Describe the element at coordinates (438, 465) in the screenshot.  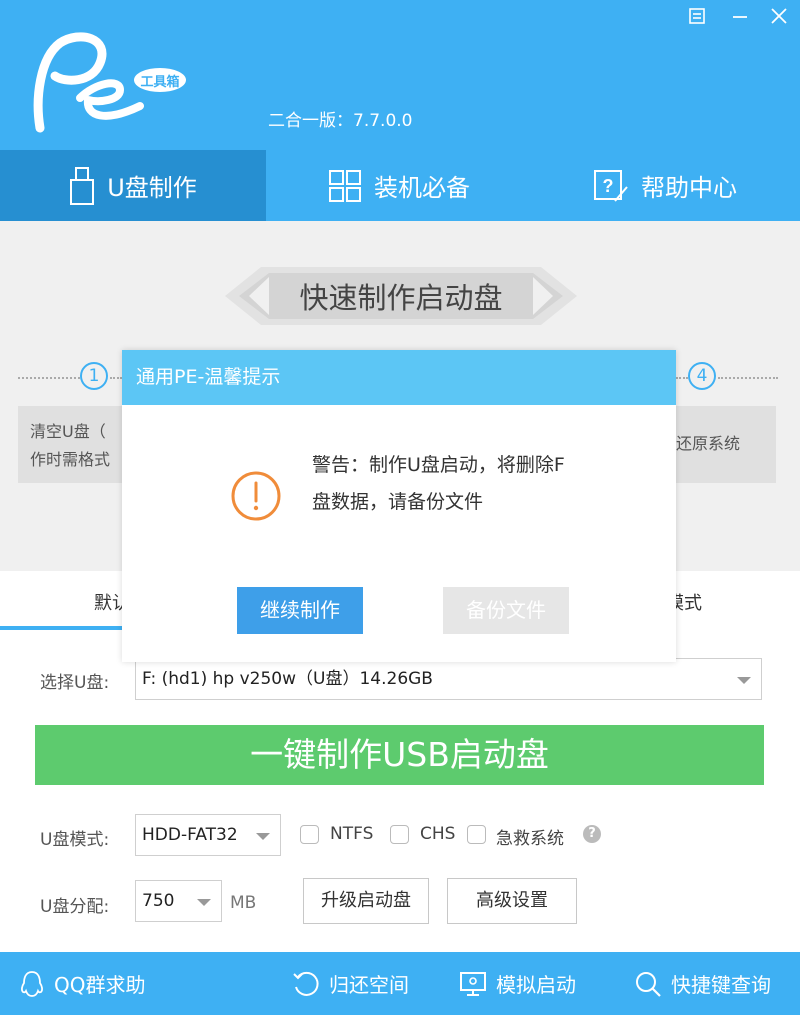
I see `dialog-message-line1: 警告：制作U盘启动，将删除F` at that location.